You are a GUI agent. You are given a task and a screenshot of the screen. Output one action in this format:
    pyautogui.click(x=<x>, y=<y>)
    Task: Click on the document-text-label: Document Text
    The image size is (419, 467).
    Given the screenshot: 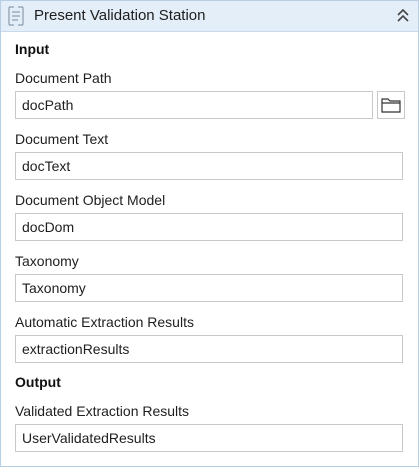 What is the action you would take?
    pyautogui.click(x=62, y=139)
    